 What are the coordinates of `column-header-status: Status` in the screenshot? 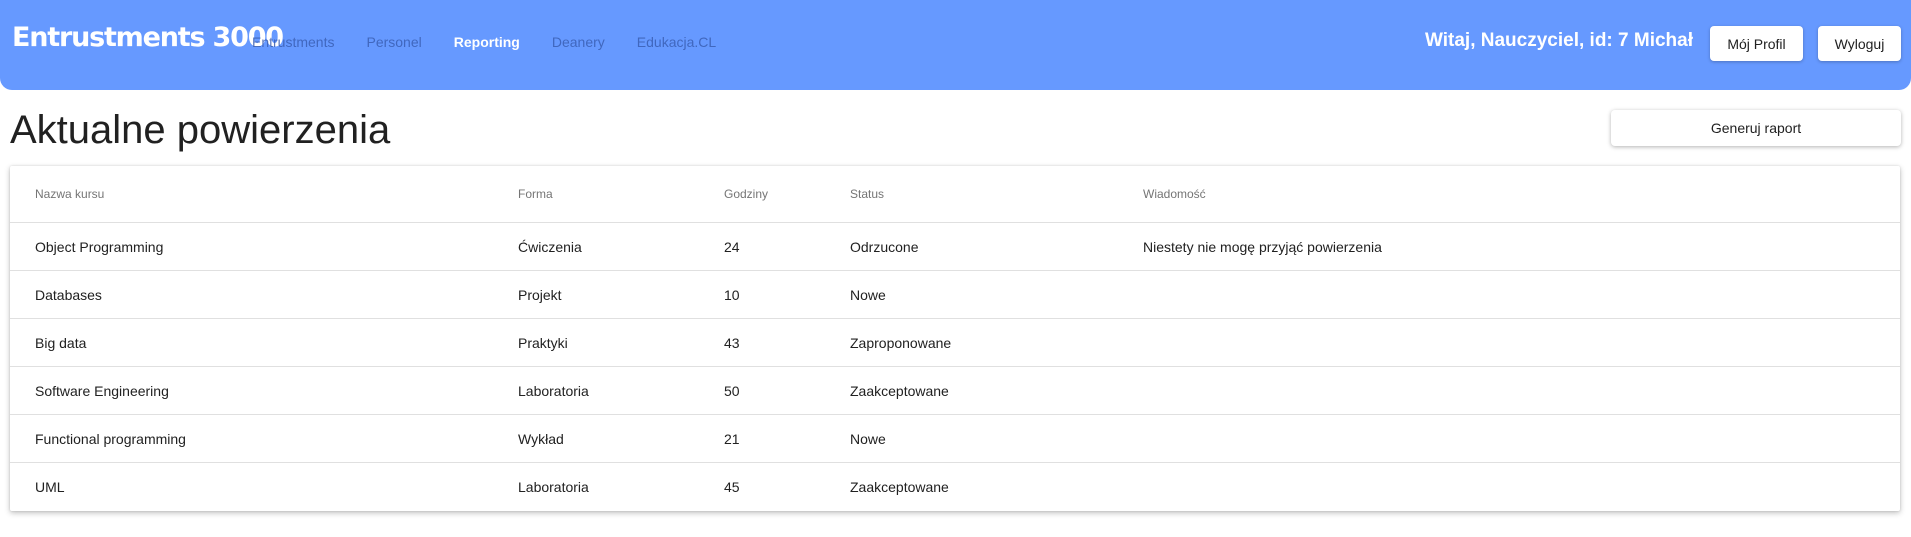 It's located at (996, 194).